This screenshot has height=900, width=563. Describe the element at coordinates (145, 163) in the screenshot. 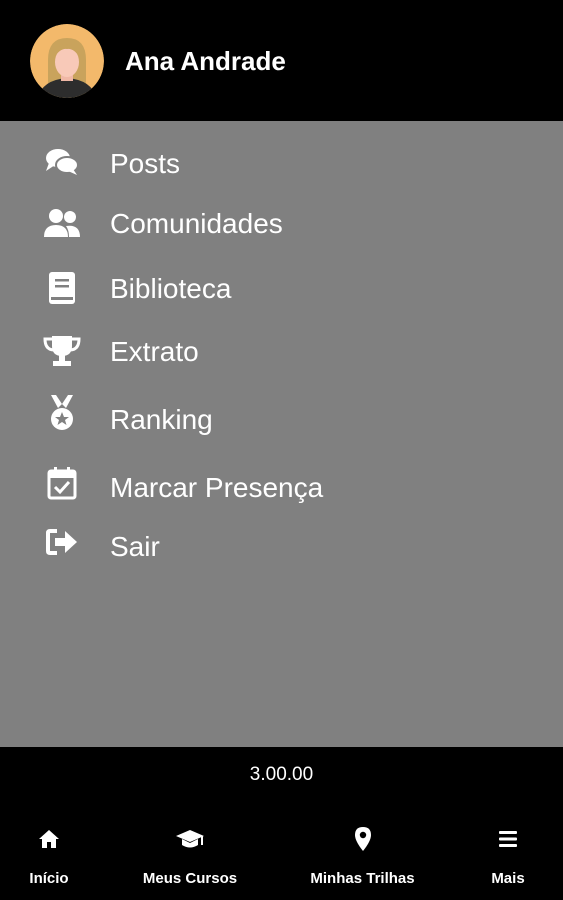

I see `menu-label: Posts` at that location.